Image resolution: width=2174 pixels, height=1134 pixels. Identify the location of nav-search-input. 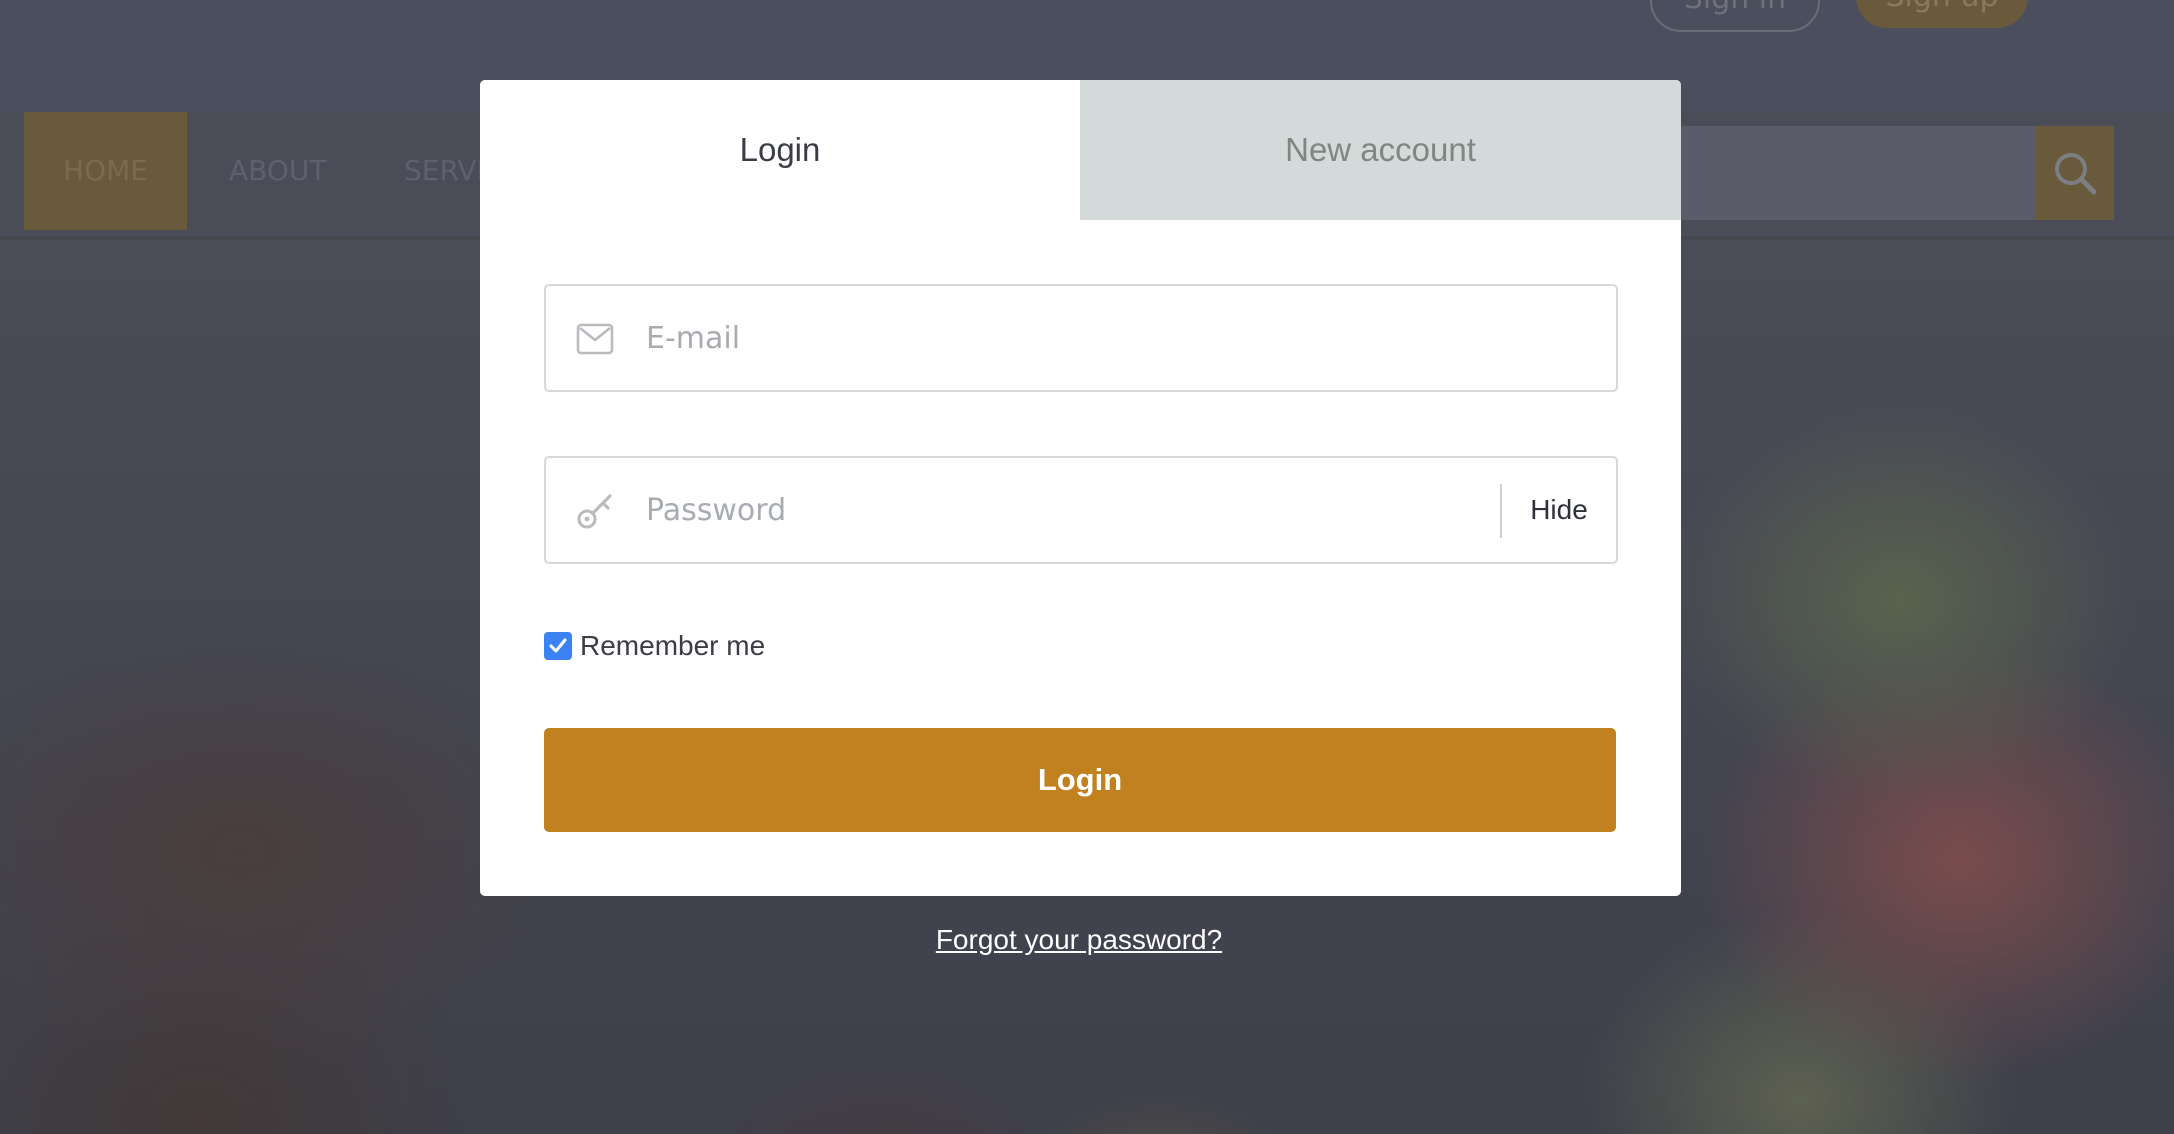
(1858, 173).